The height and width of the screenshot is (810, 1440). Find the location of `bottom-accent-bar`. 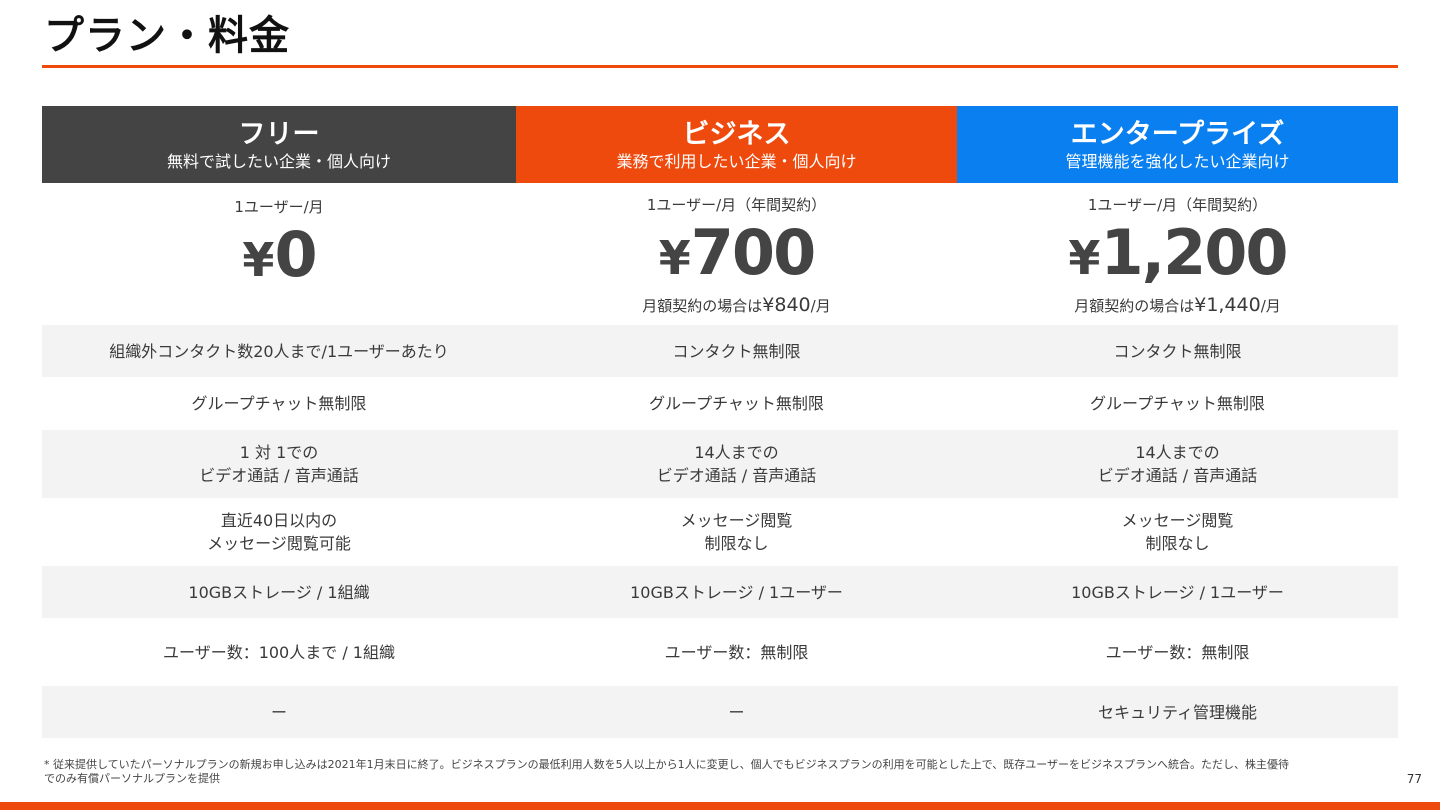

bottom-accent-bar is located at coordinates (720, 806).